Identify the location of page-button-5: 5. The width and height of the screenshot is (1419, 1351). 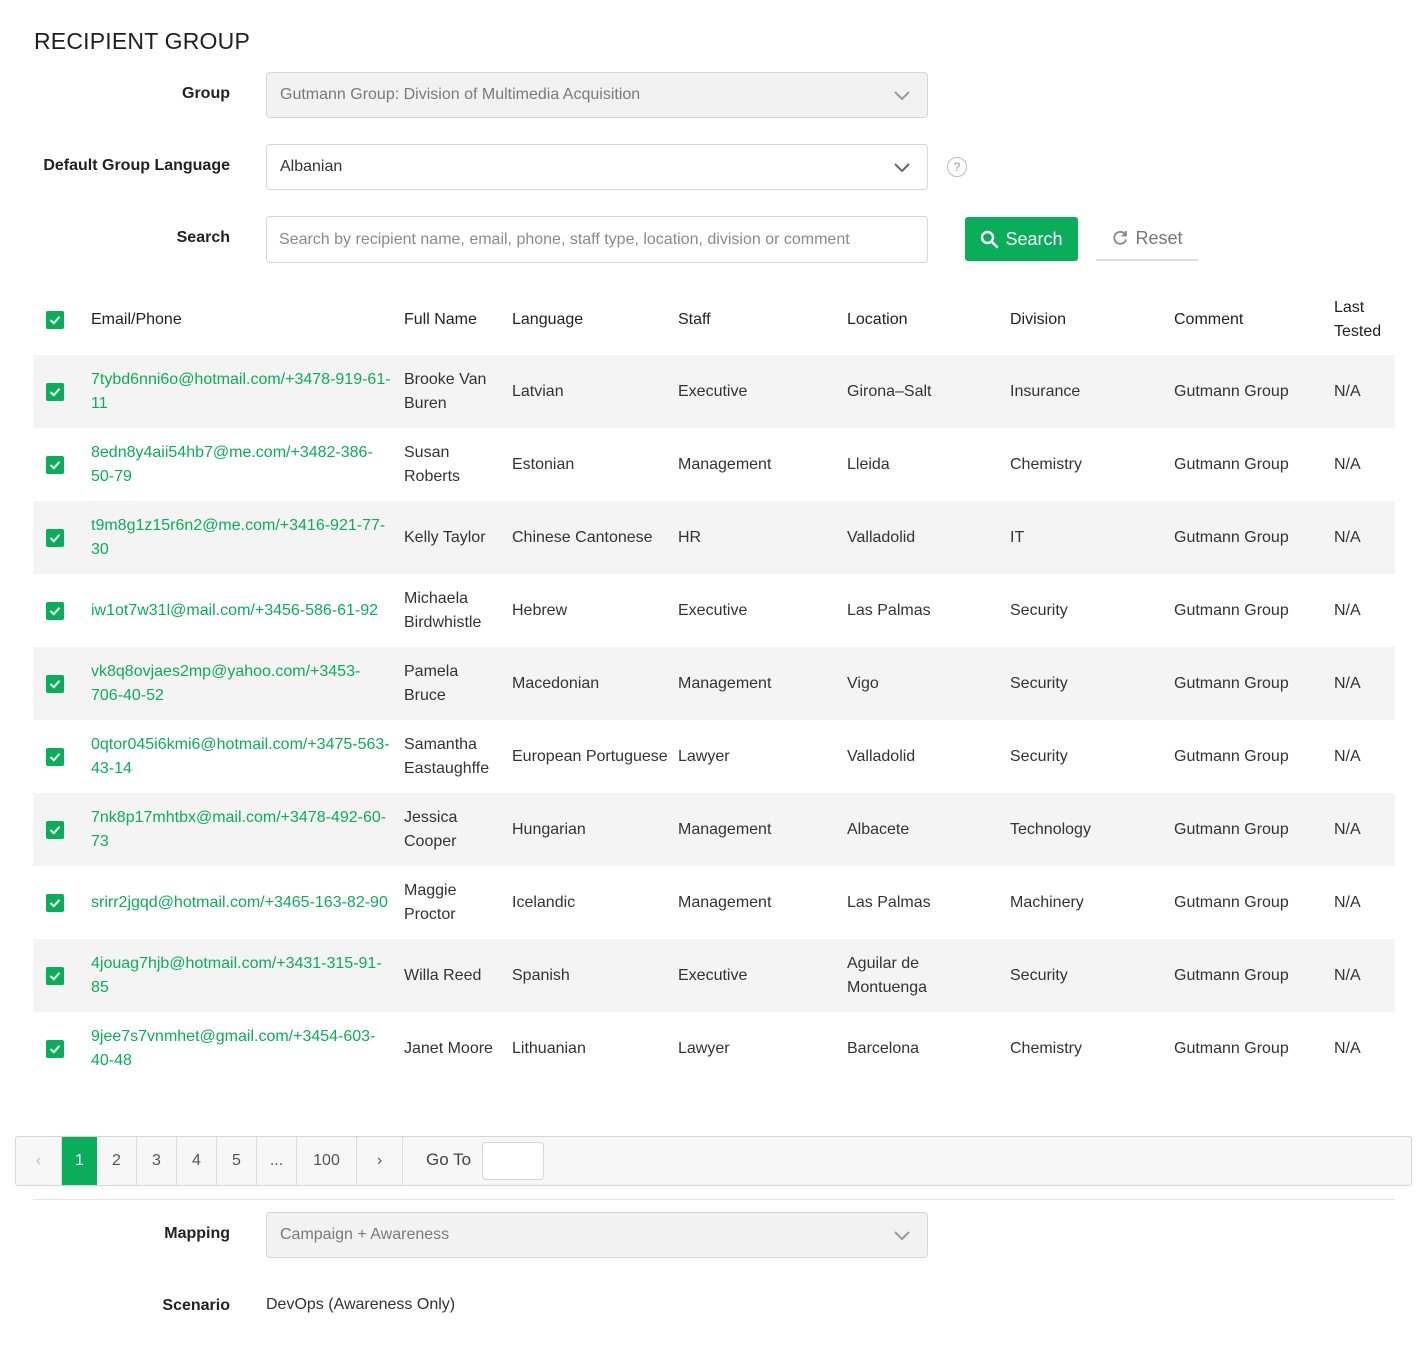
(237, 1161).